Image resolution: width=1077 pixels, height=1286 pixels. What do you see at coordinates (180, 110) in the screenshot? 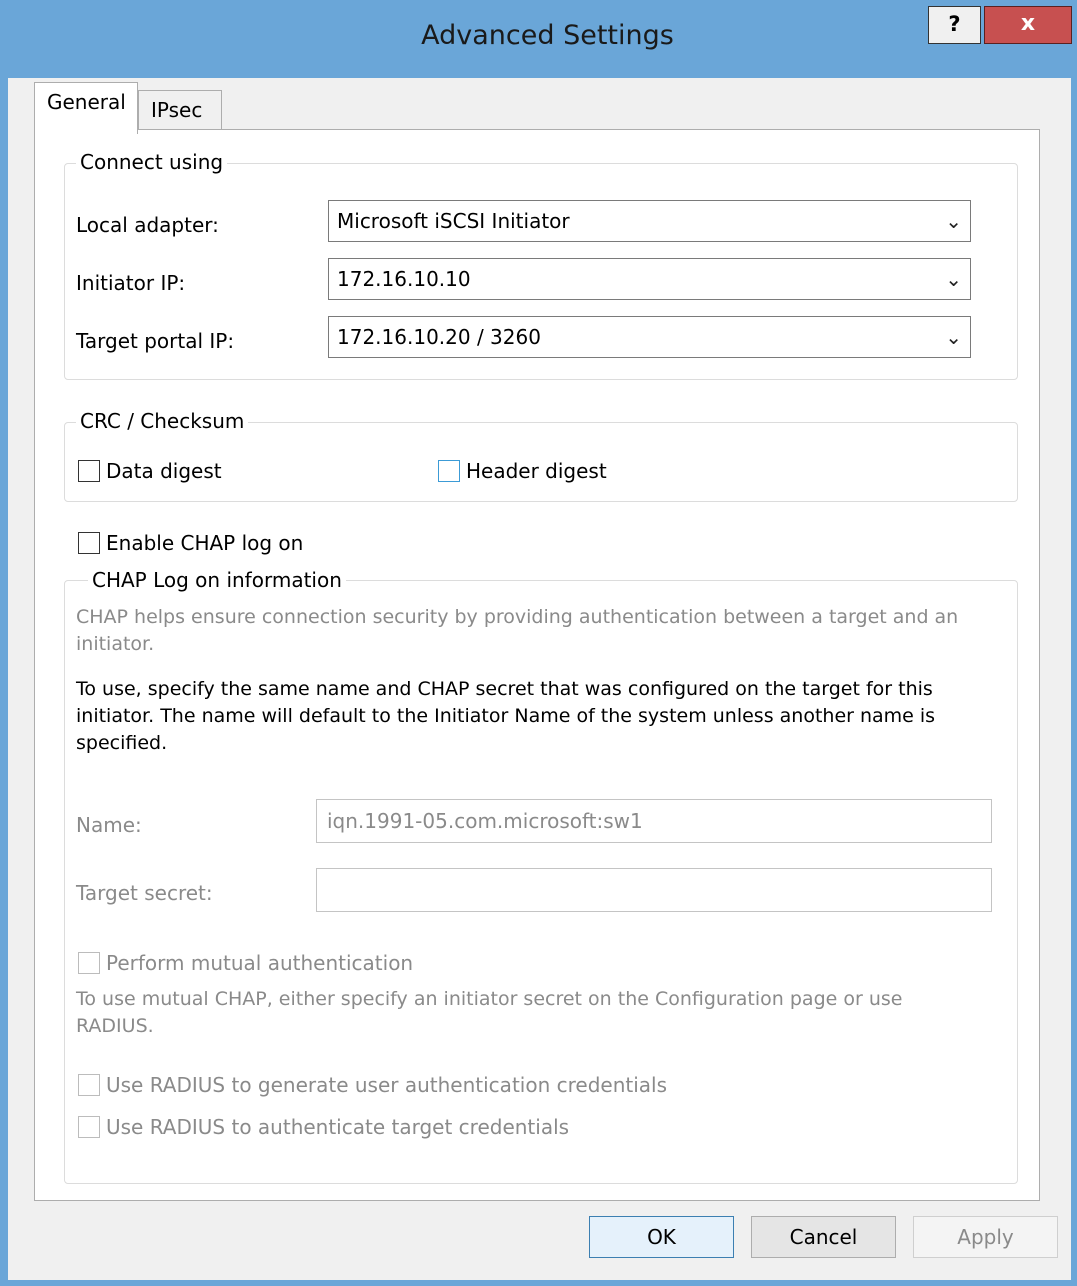
I see `tab-ipsec: IPsec` at bounding box center [180, 110].